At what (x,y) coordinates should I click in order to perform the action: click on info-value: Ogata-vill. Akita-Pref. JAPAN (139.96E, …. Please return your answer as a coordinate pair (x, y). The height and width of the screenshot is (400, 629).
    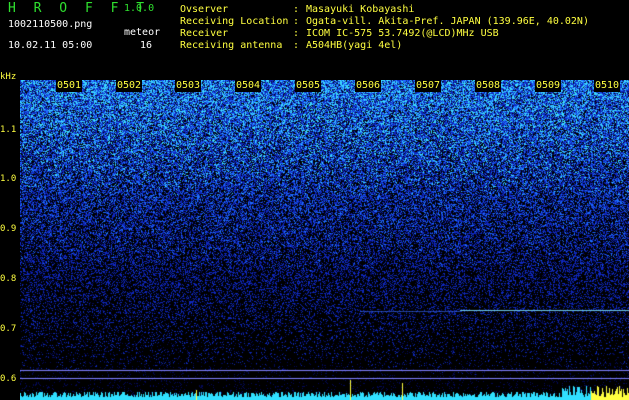
    Looking at the image, I should click on (447, 21).